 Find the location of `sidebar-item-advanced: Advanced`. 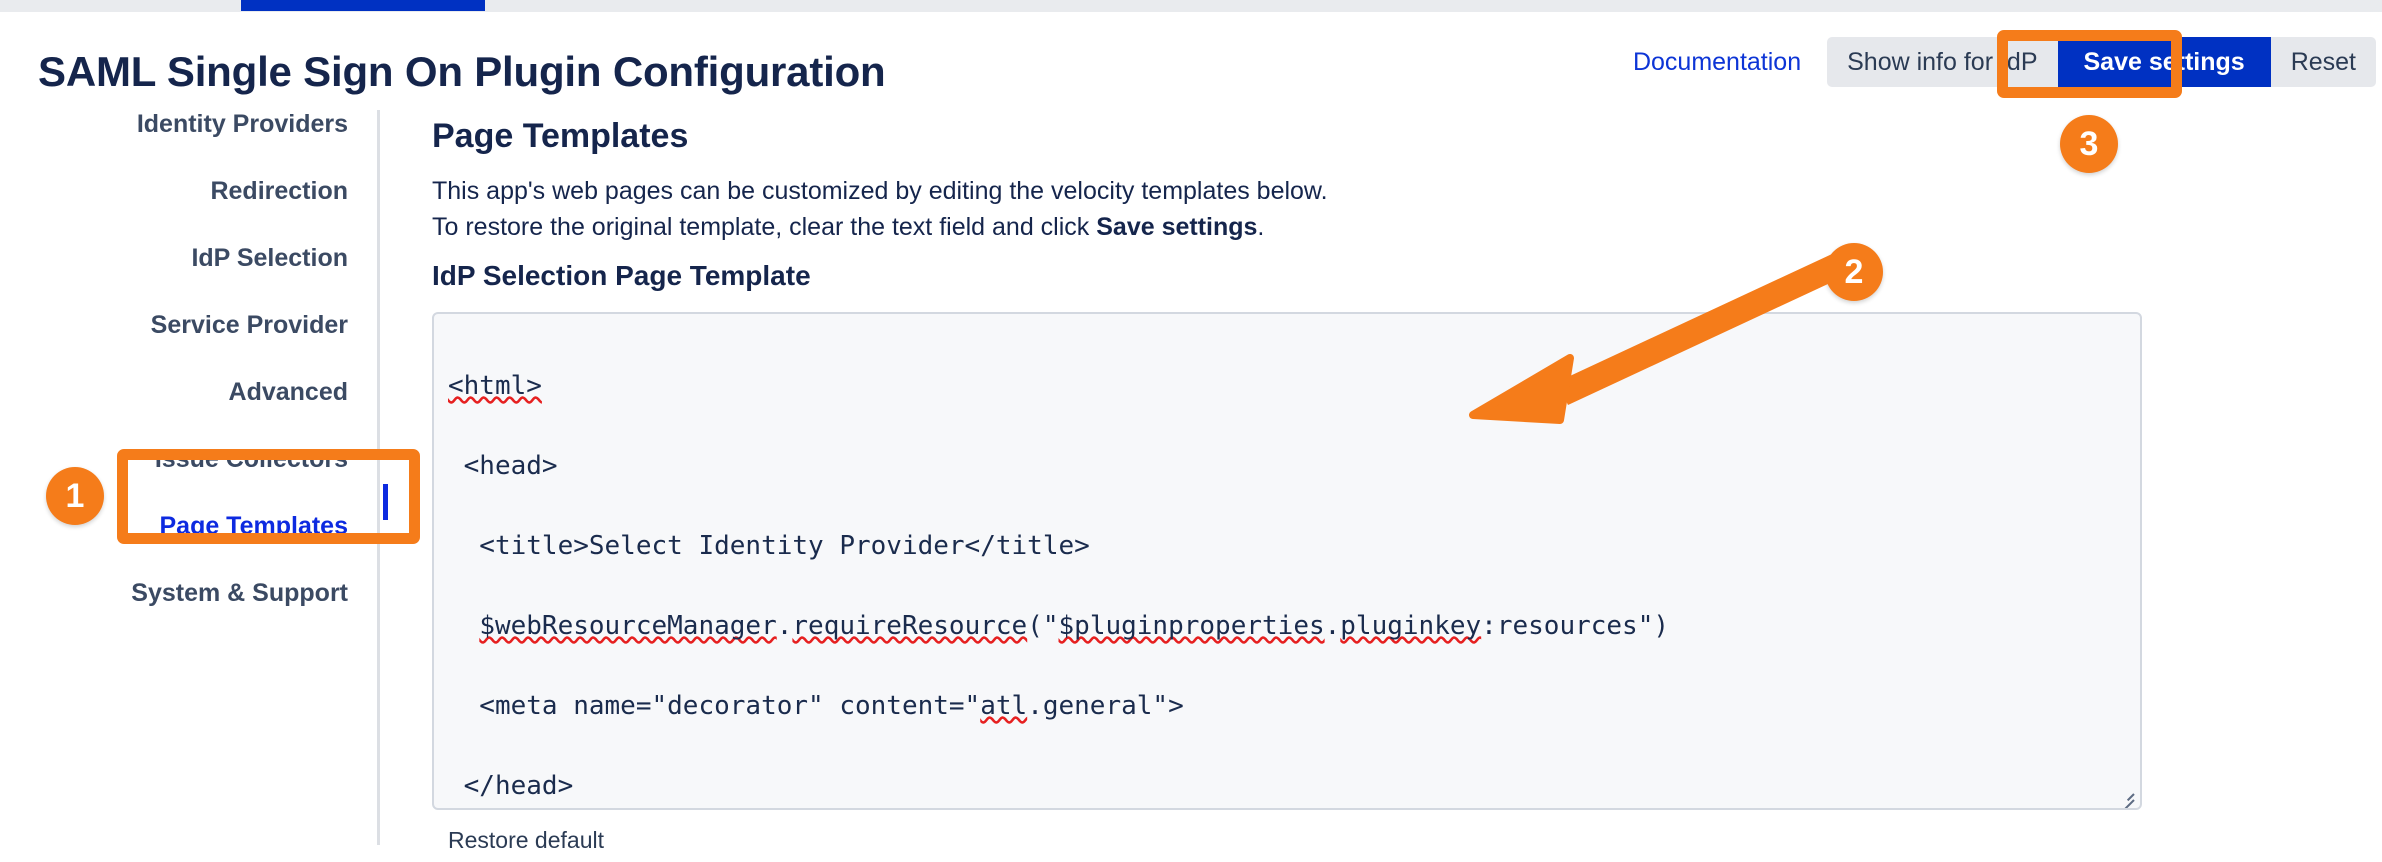

sidebar-item-advanced: Advanced is located at coordinates (288, 392).